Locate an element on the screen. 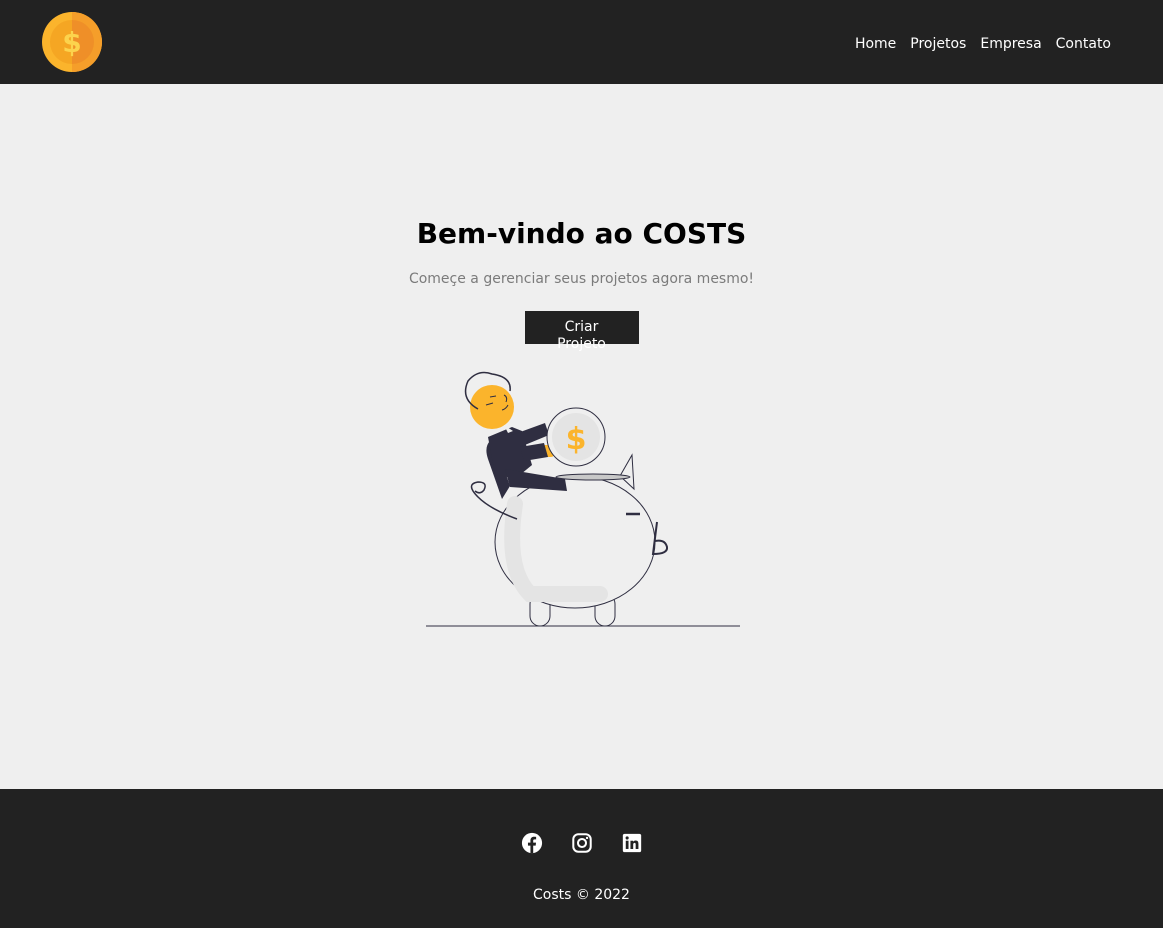 The image size is (1163, 928). logo-link: $ is located at coordinates (72, 42).